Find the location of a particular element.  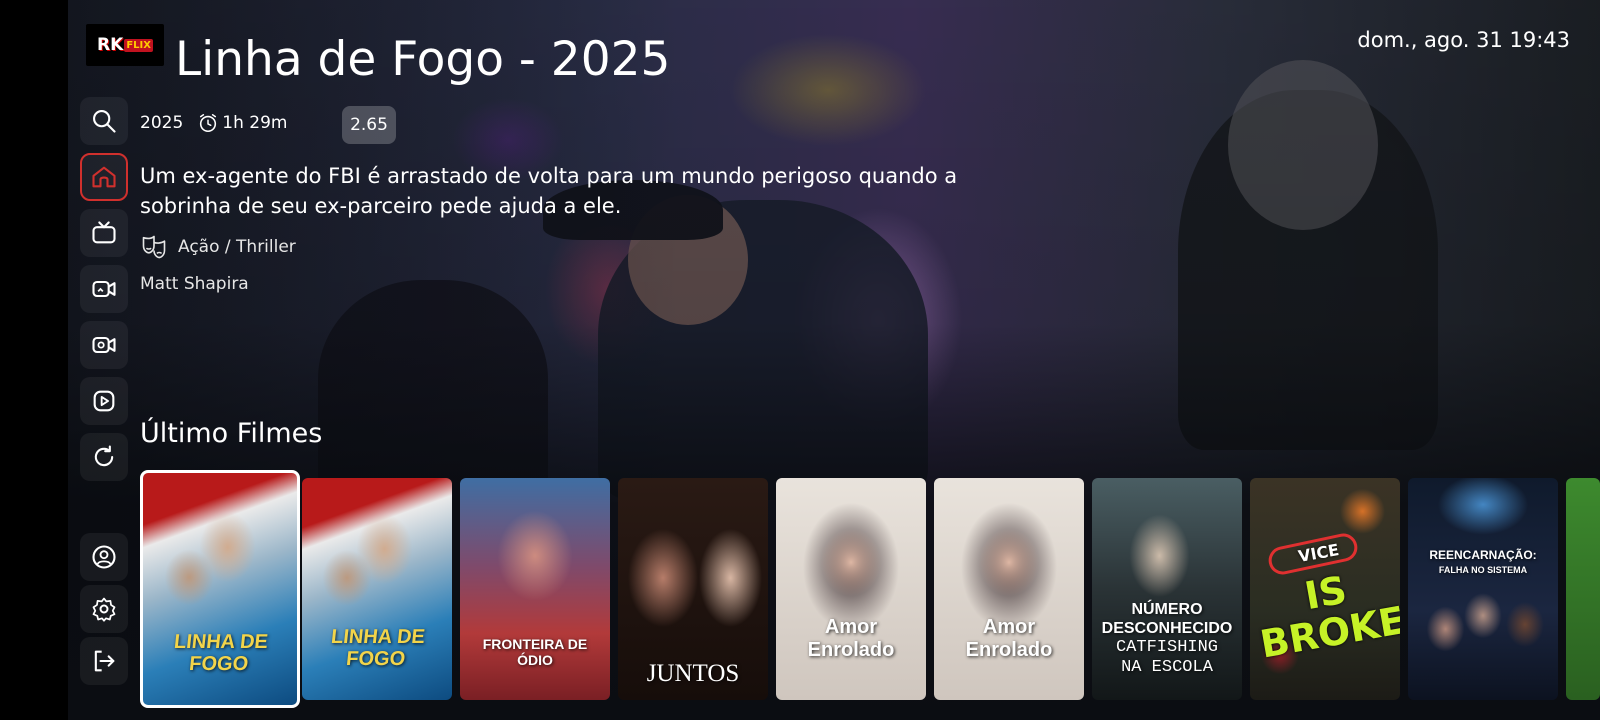

movie-poster-partial is located at coordinates (1583, 589).